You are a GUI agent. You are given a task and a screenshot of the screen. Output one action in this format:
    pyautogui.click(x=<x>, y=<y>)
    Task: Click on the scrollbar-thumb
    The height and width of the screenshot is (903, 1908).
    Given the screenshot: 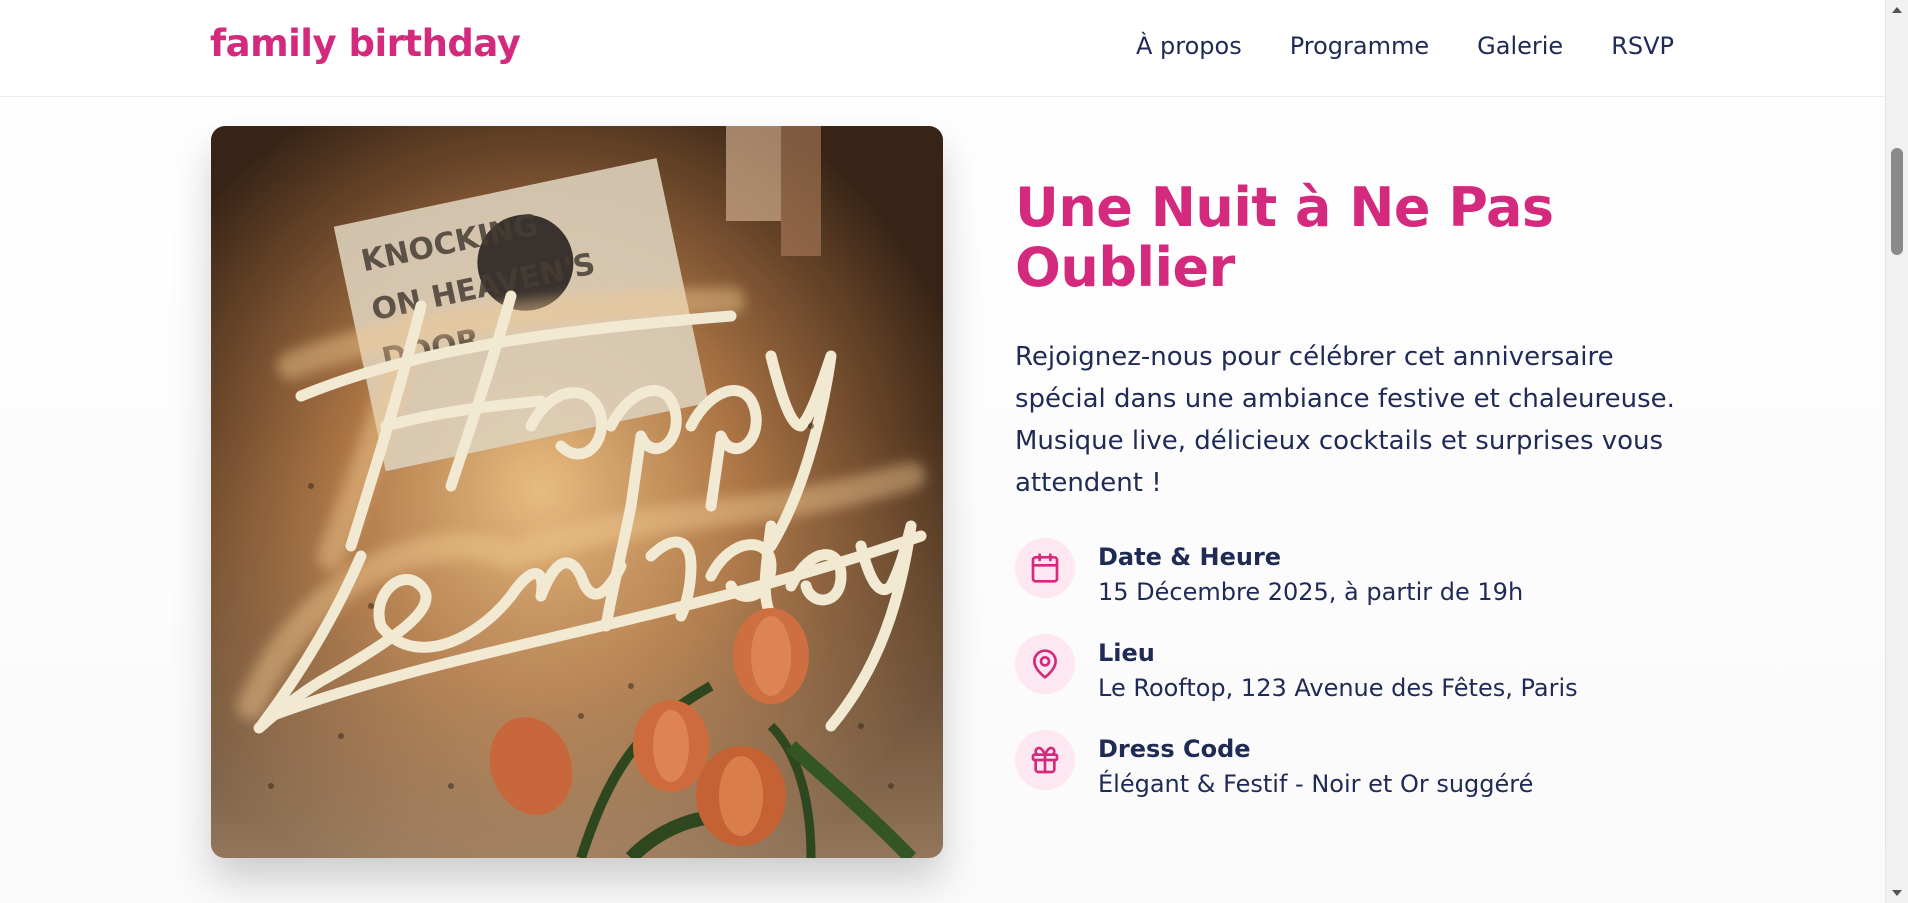 What is the action you would take?
    pyautogui.click(x=1897, y=201)
    